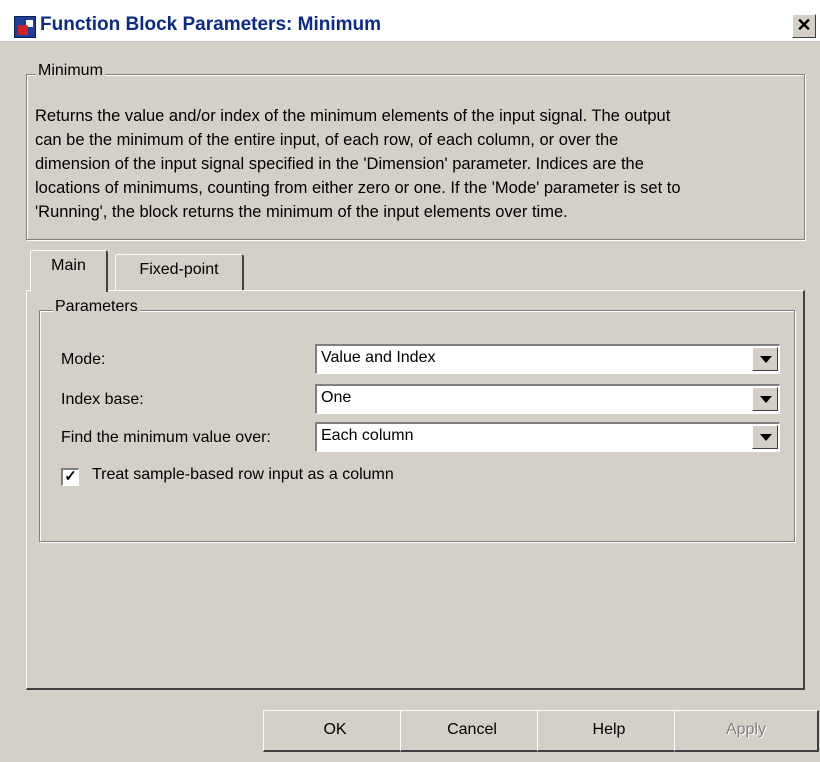 This screenshot has height=762, width=820. What do you see at coordinates (410, 21) in the screenshot?
I see `title-bar: Function Block Parameters: Minimum ✕` at bounding box center [410, 21].